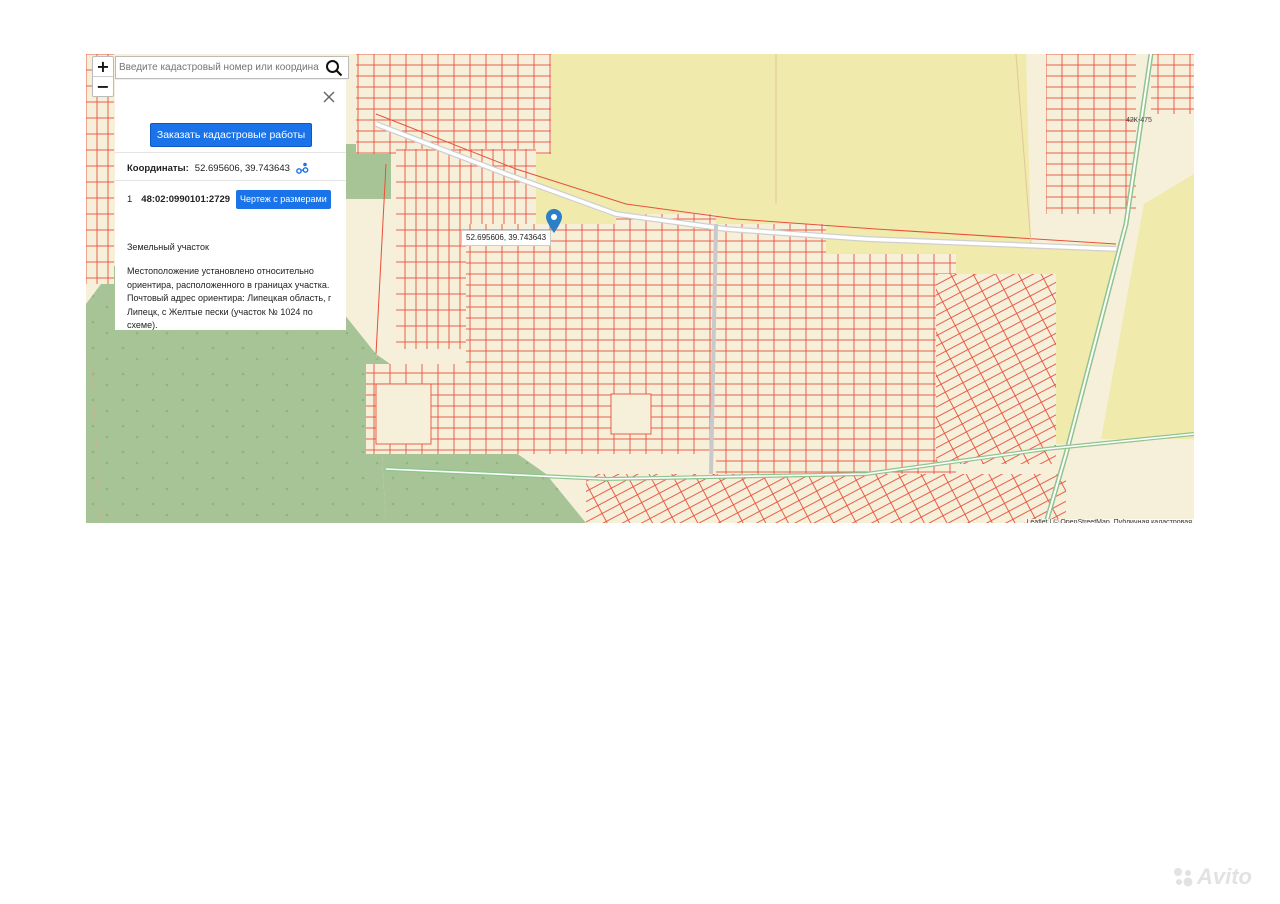 The height and width of the screenshot is (904, 1280). Describe the element at coordinates (242, 168) in the screenshot. I see `coordinates-value: 52.695606, 39.743643` at that location.